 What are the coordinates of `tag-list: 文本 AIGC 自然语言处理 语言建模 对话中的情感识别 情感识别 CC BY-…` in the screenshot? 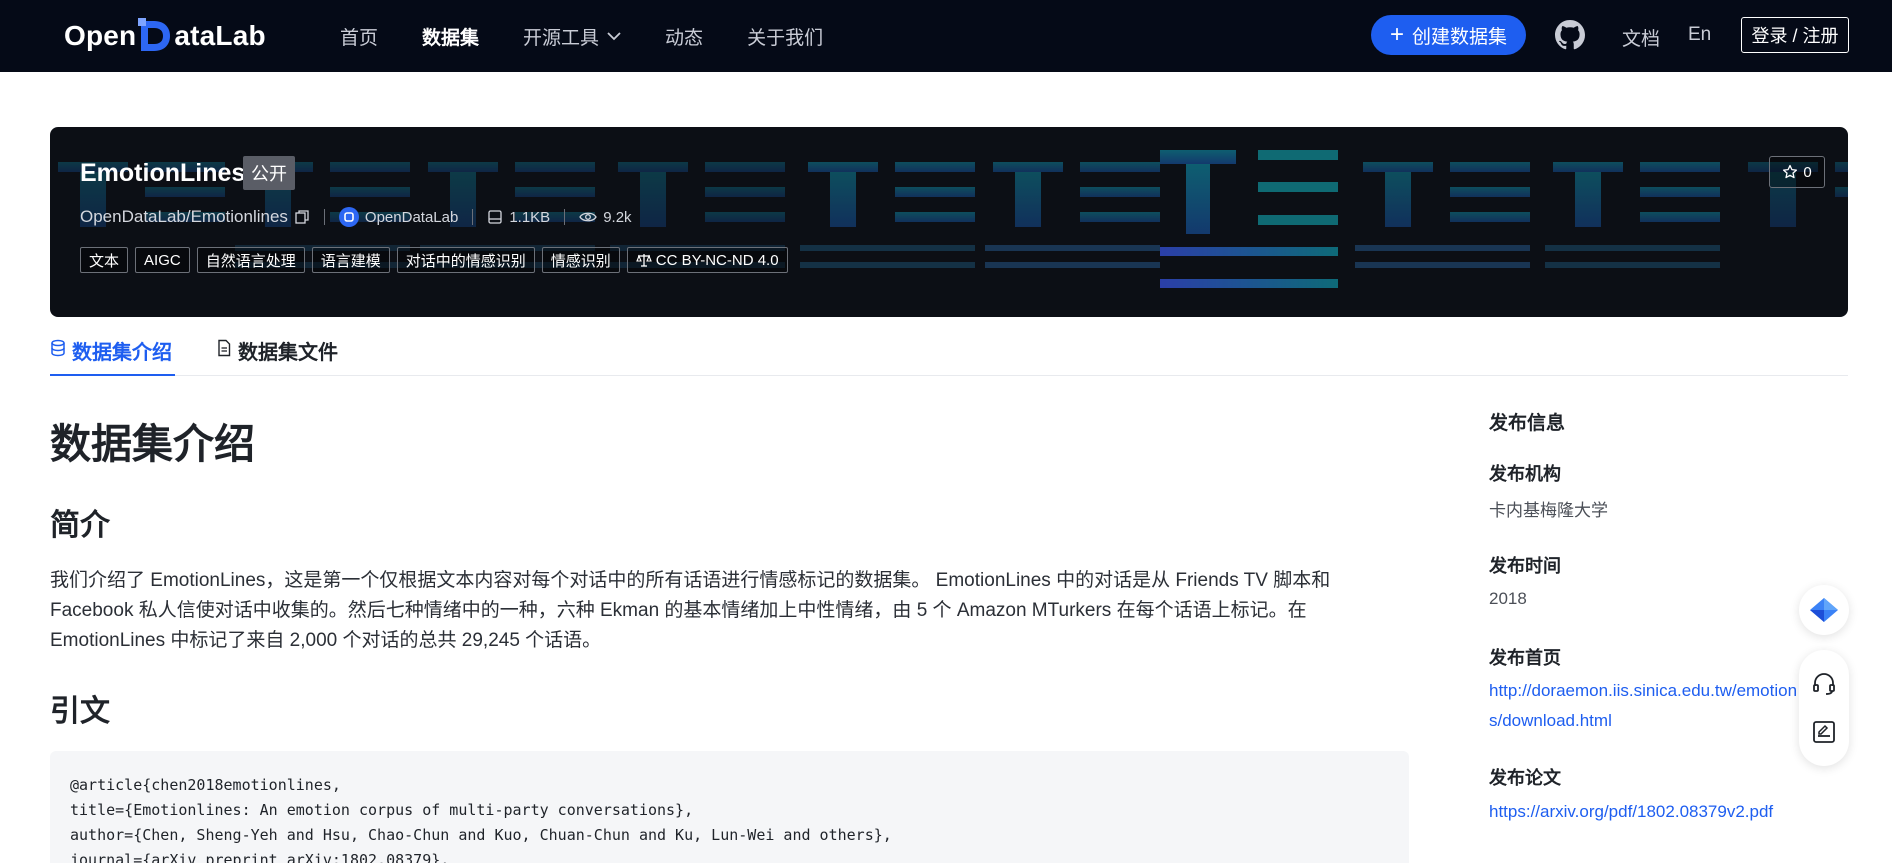 It's located at (437, 260).